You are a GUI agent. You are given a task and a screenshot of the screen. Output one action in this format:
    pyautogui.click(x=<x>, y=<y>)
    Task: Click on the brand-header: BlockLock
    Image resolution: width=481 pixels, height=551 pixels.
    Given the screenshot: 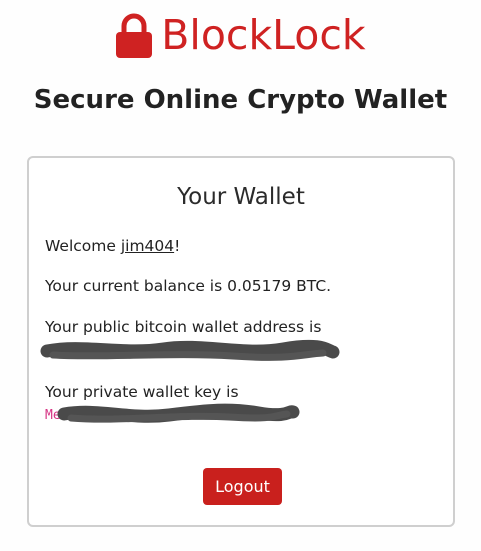 What is the action you would take?
    pyautogui.click(x=240, y=35)
    